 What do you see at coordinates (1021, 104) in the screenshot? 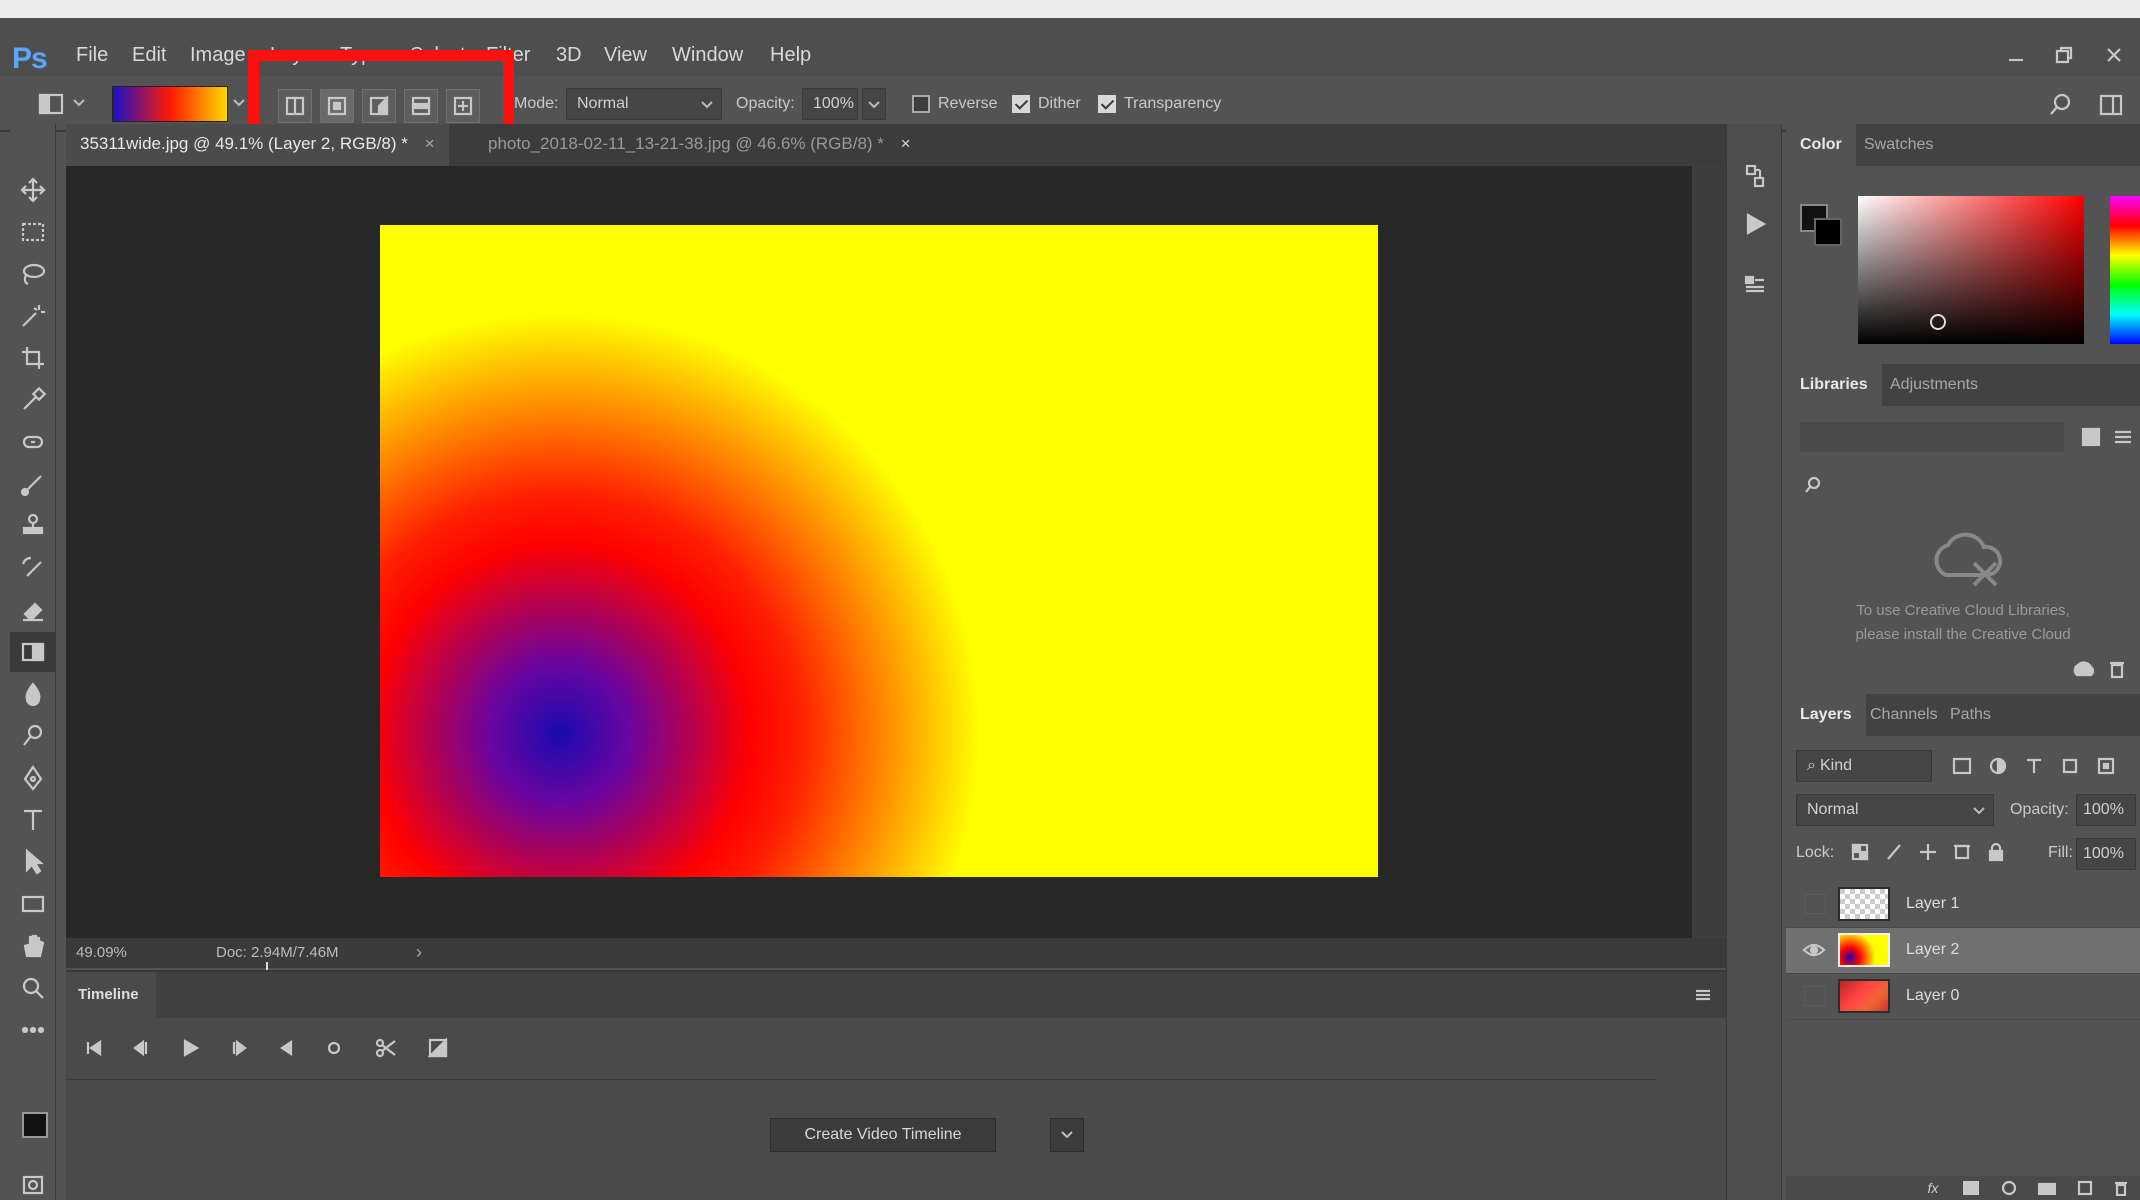
I see `dither-checkbox` at bounding box center [1021, 104].